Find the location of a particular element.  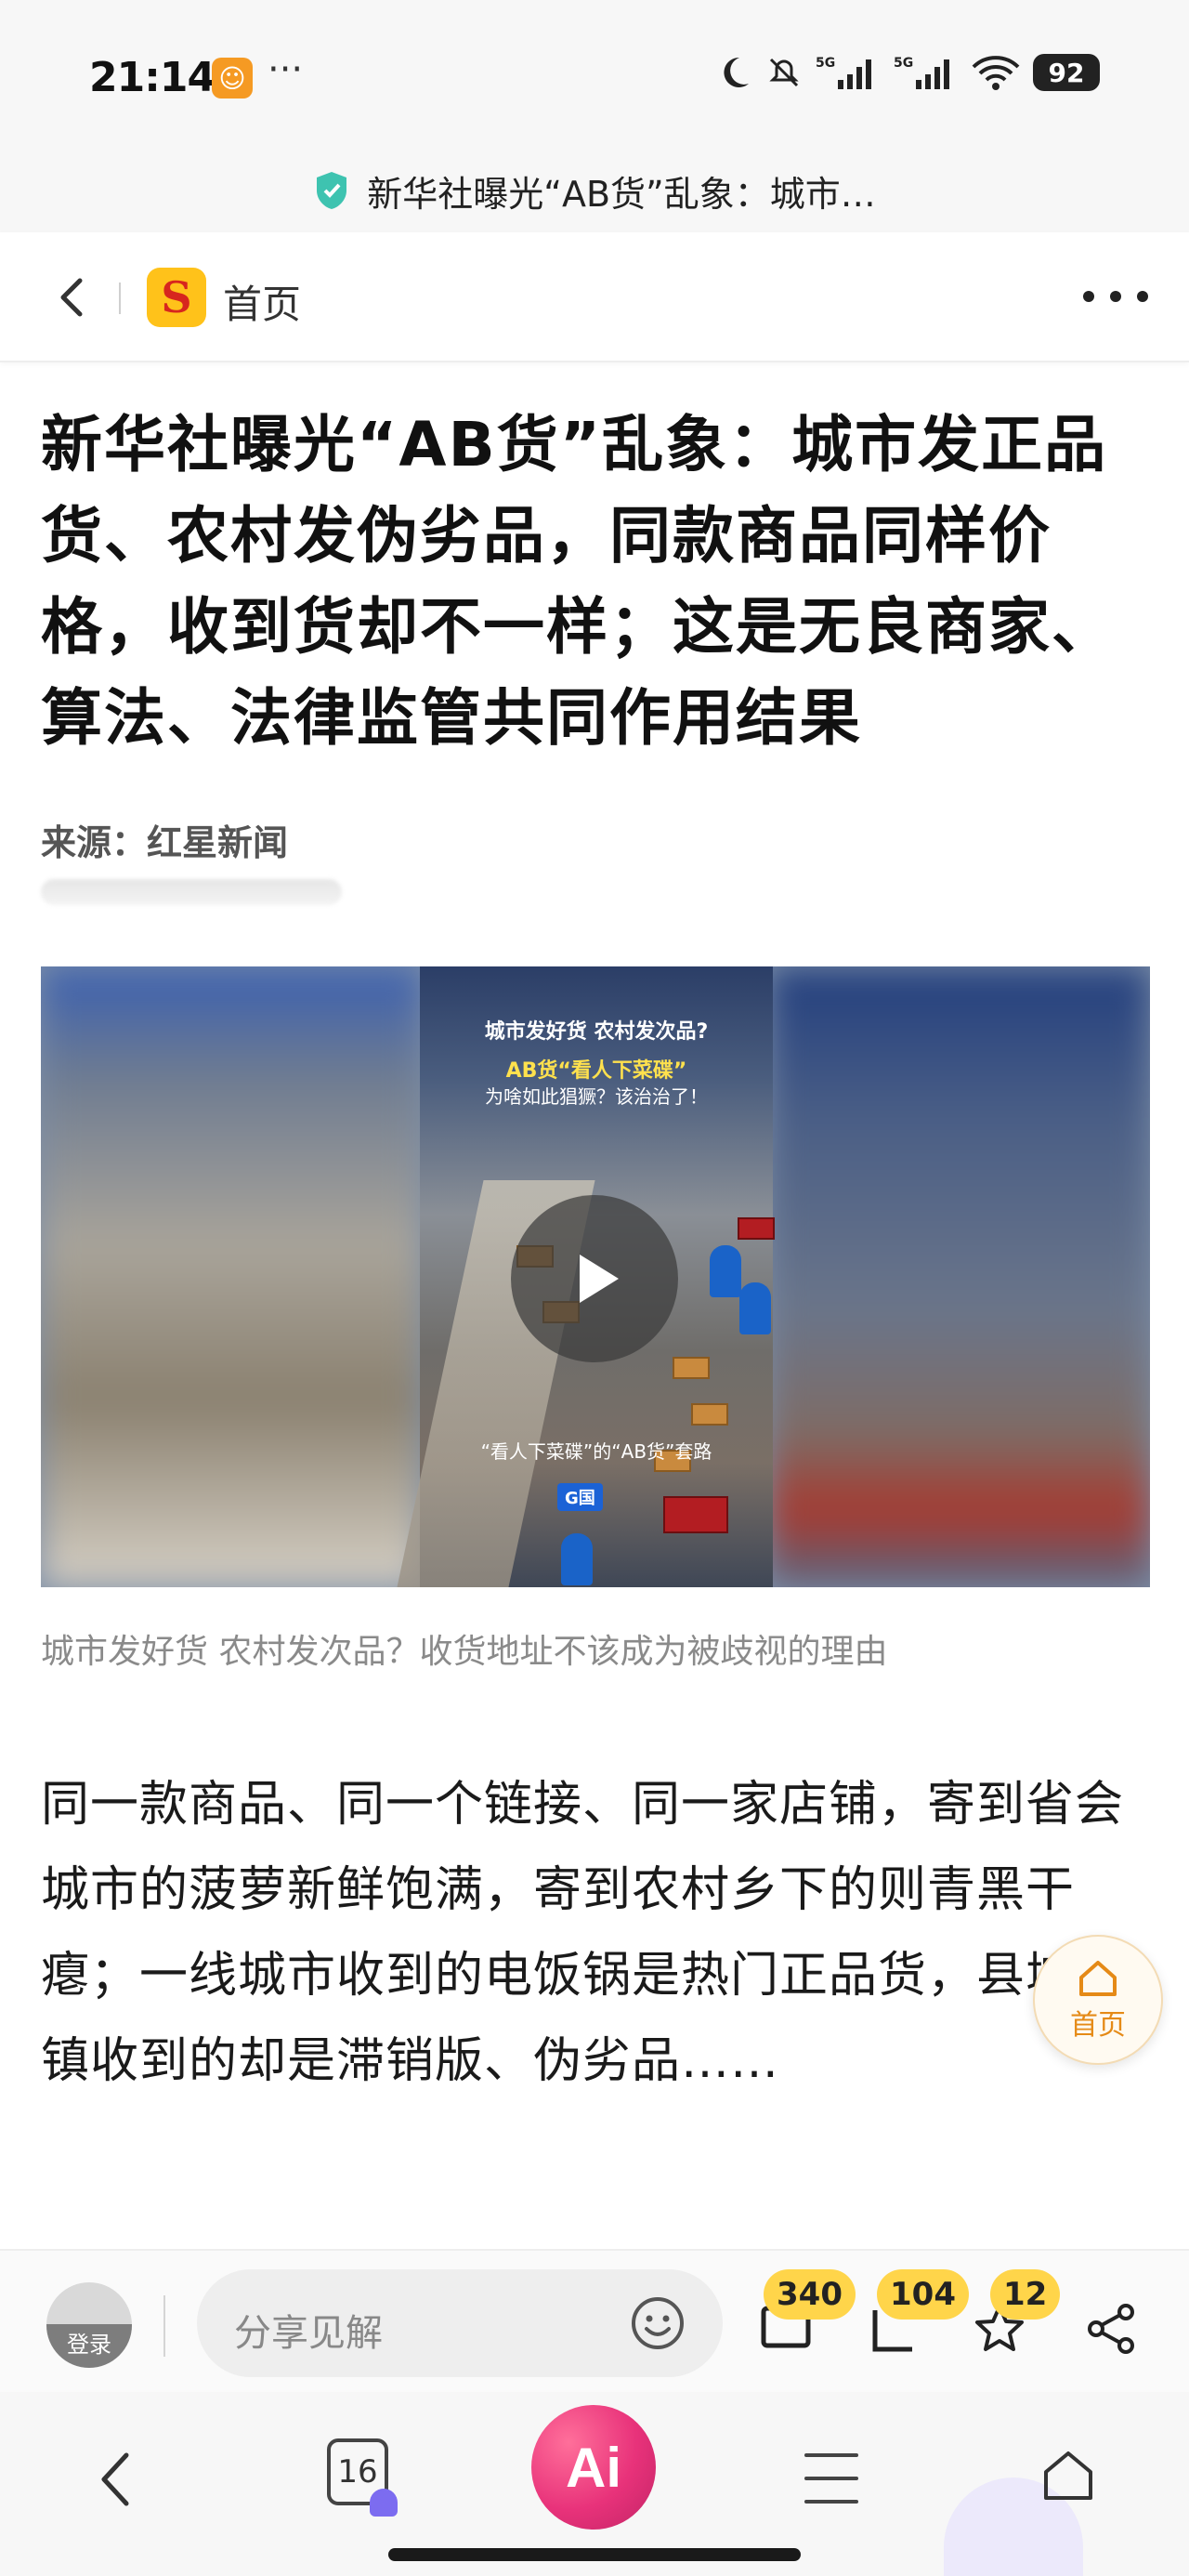

battery-indicator: 92 is located at coordinates (1066, 72).